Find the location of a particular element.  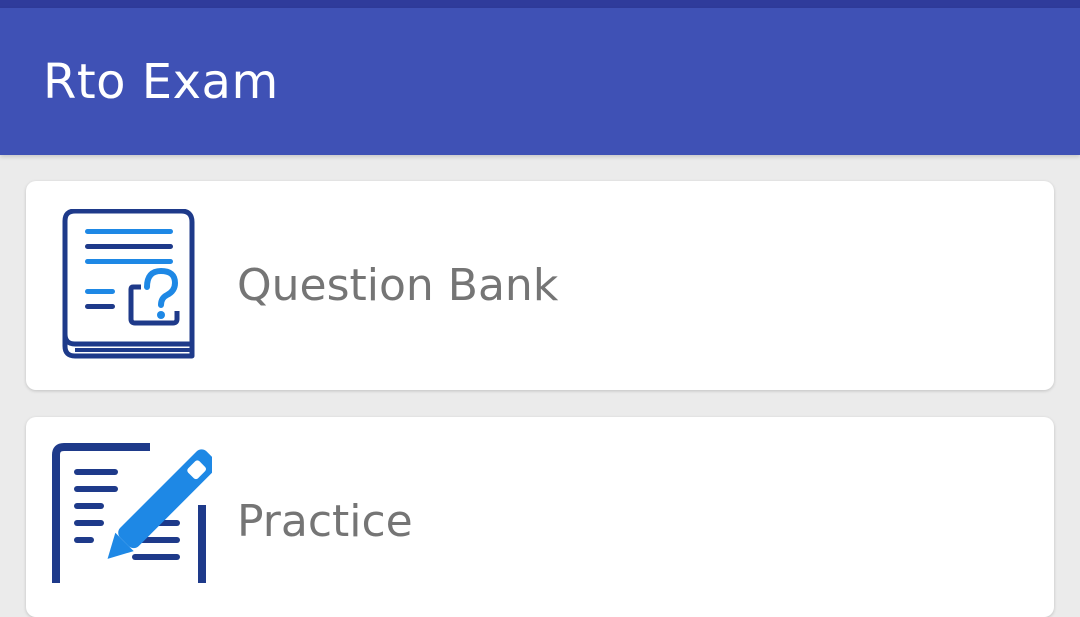

status-bar is located at coordinates (540, 4).